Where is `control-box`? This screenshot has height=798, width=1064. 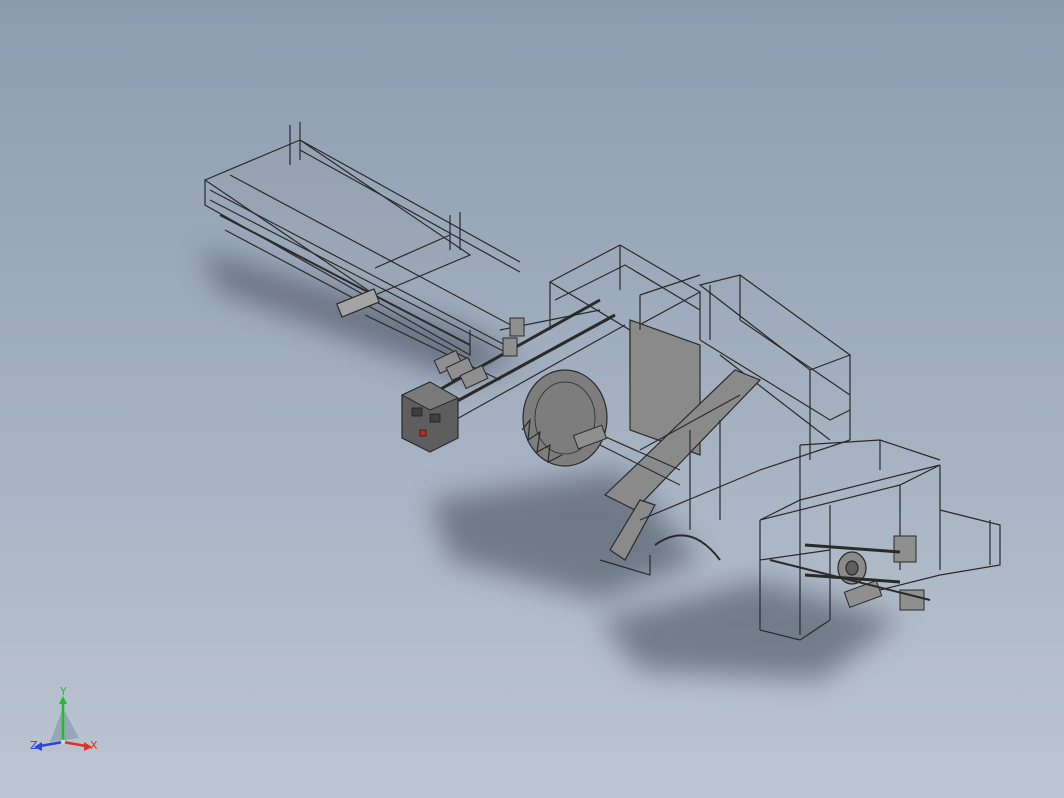
control-box is located at coordinates (430, 417).